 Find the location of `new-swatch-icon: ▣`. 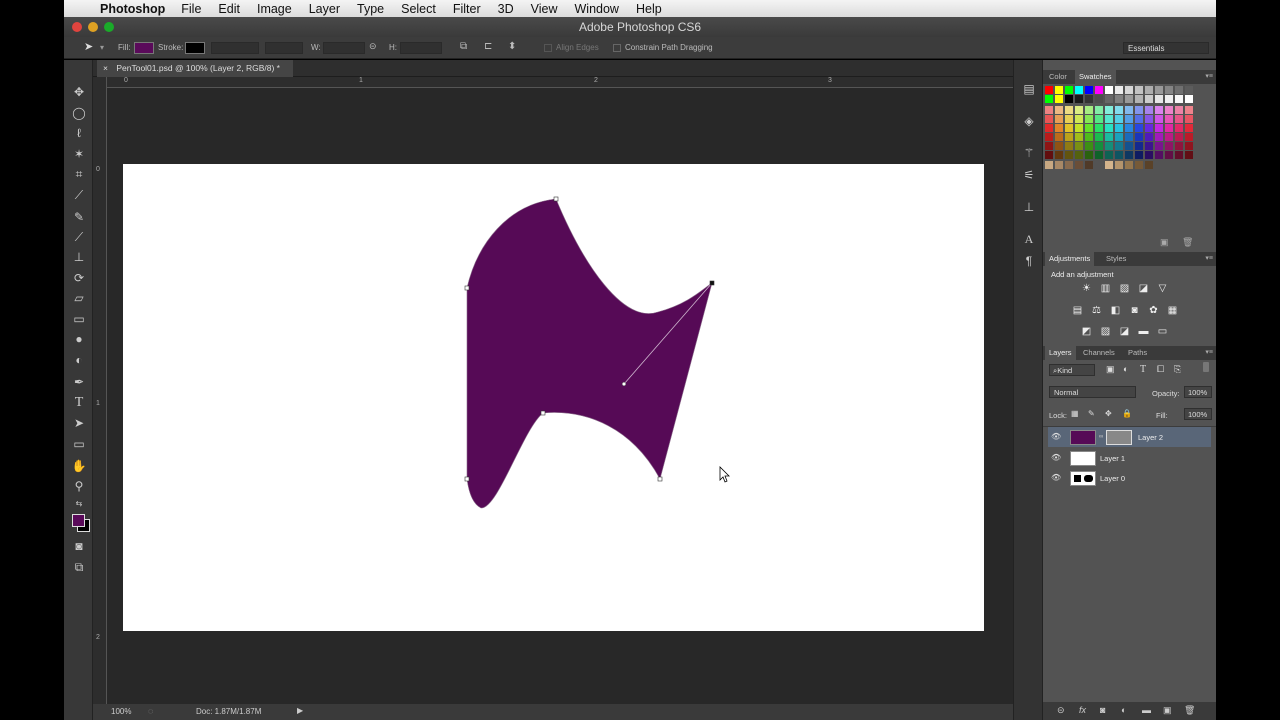

new-swatch-icon: ▣ is located at coordinates (1164, 242).